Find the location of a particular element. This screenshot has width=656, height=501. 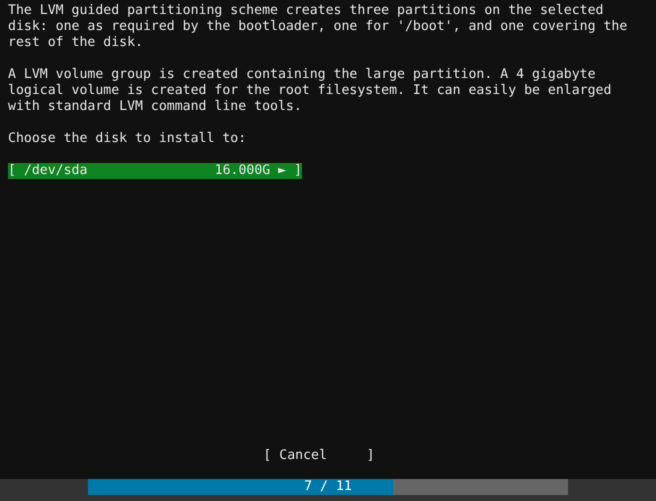

cancel-button: [ Cancel ] is located at coordinates (319, 456).